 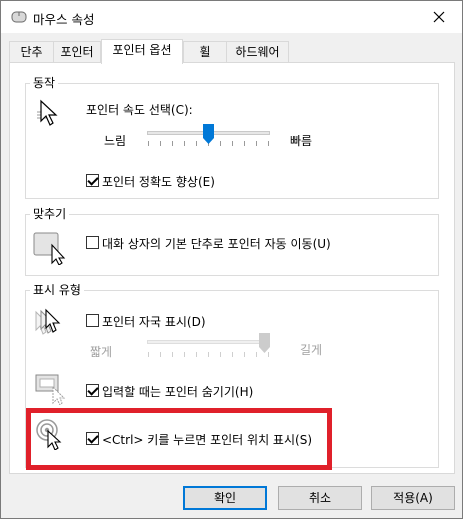 I want to click on hide-while-typing-checkbox, so click(x=92, y=390).